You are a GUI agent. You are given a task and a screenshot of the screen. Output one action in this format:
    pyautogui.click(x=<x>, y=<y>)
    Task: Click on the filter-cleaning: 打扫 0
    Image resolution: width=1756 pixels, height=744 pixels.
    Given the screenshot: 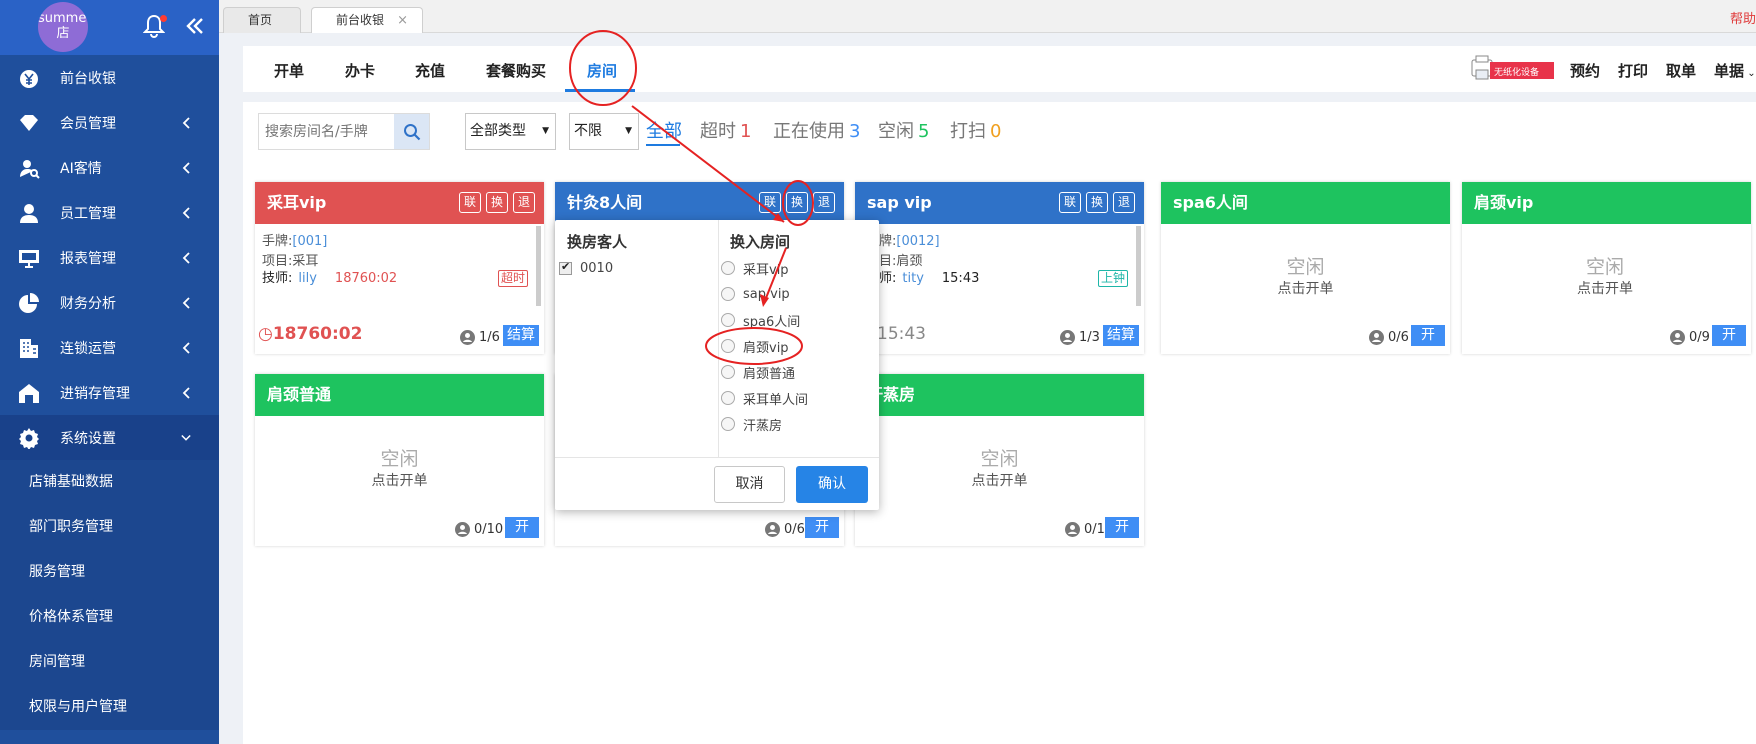 What is the action you would take?
    pyautogui.click(x=975, y=130)
    